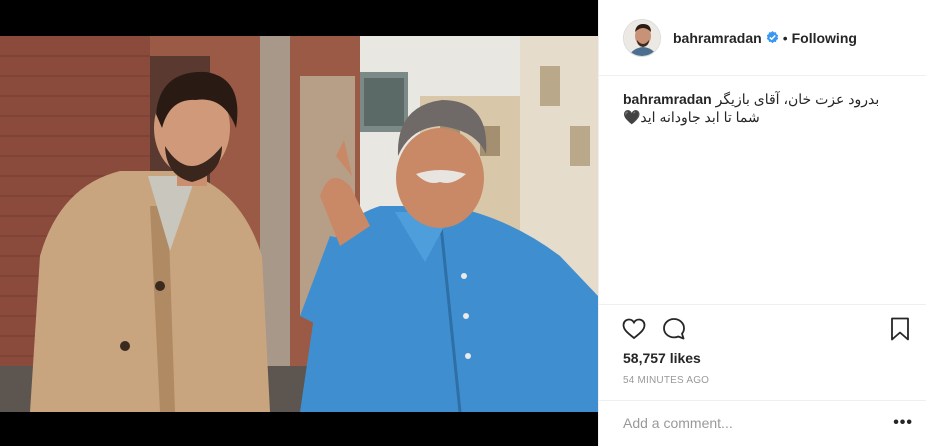 The width and height of the screenshot is (926, 446). I want to click on post-header: bahramradan • Following, so click(762, 38).